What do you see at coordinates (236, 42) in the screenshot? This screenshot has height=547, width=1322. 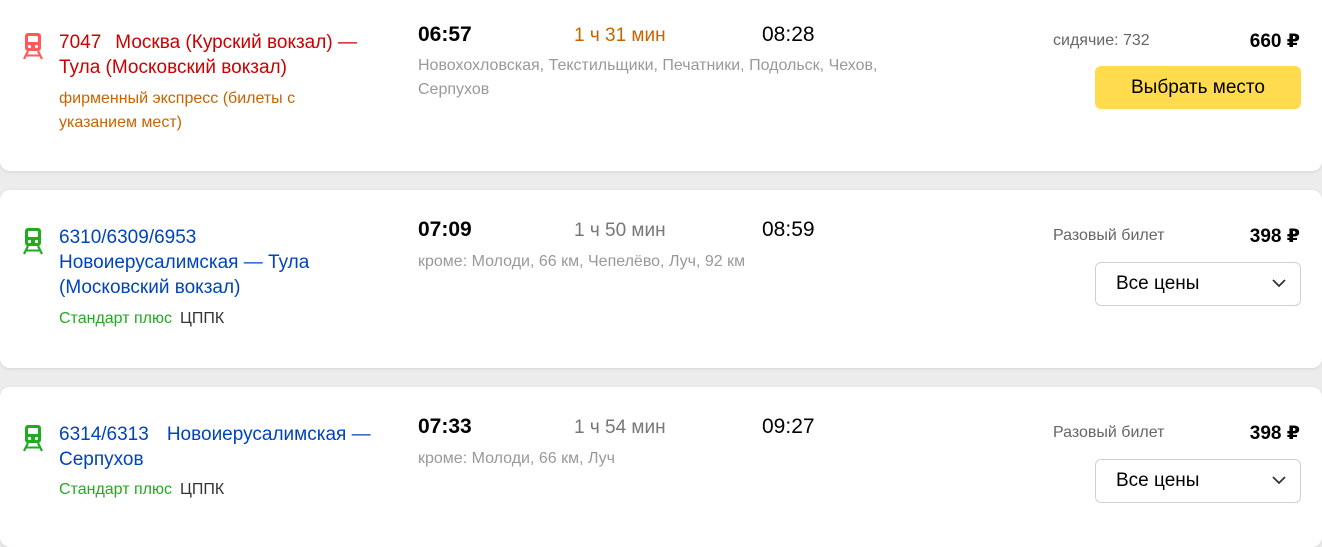 I see `route-line-1: Москва (Курский вокзал) —` at bounding box center [236, 42].